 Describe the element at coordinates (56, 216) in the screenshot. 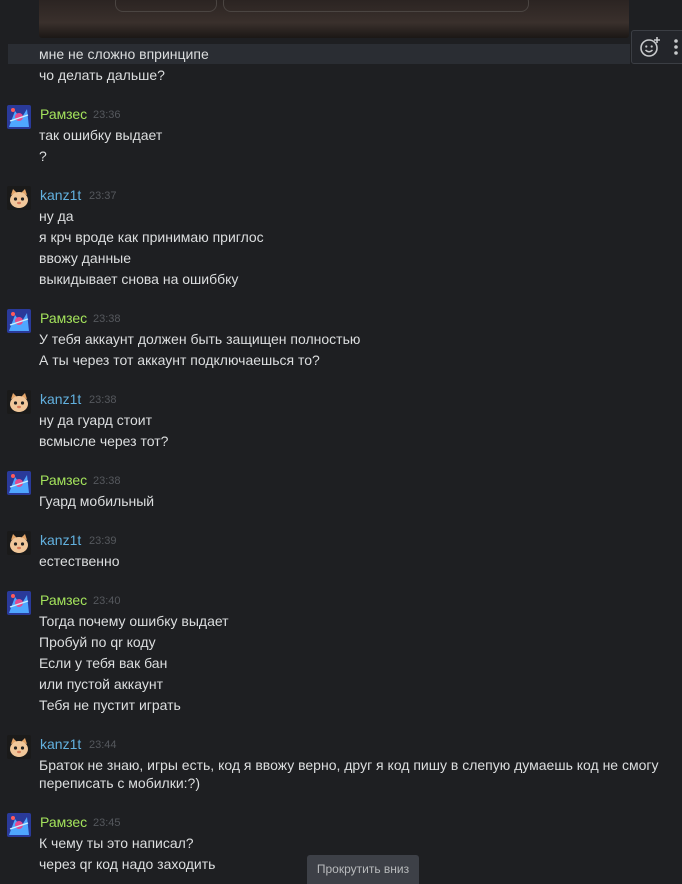

I see `message-line: ну да` at that location.